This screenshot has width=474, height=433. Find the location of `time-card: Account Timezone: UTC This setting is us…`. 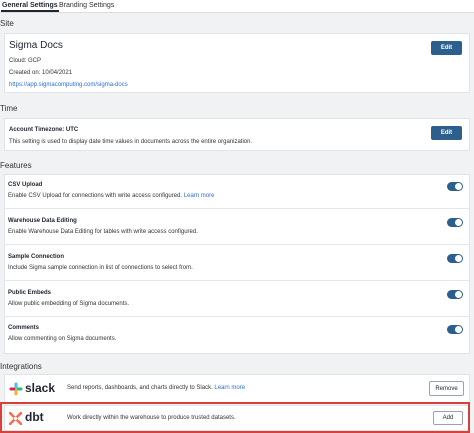

time-card: Account Timezone: UTC This setting is us… is located at coordinates (237, 134).